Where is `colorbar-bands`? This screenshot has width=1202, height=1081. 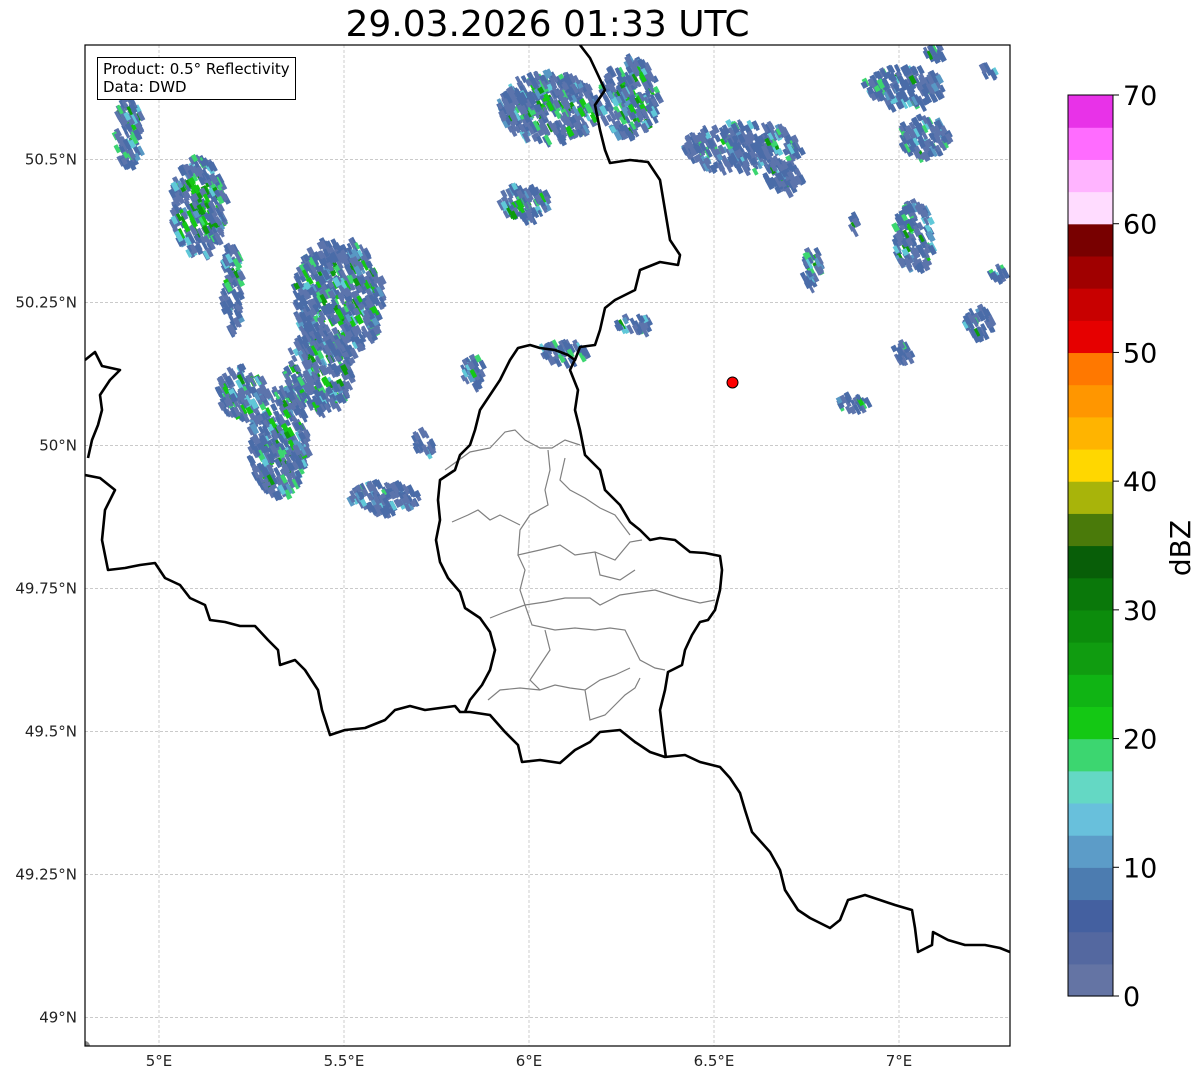 colorbar-bands is located at coordinates (1090, 546).